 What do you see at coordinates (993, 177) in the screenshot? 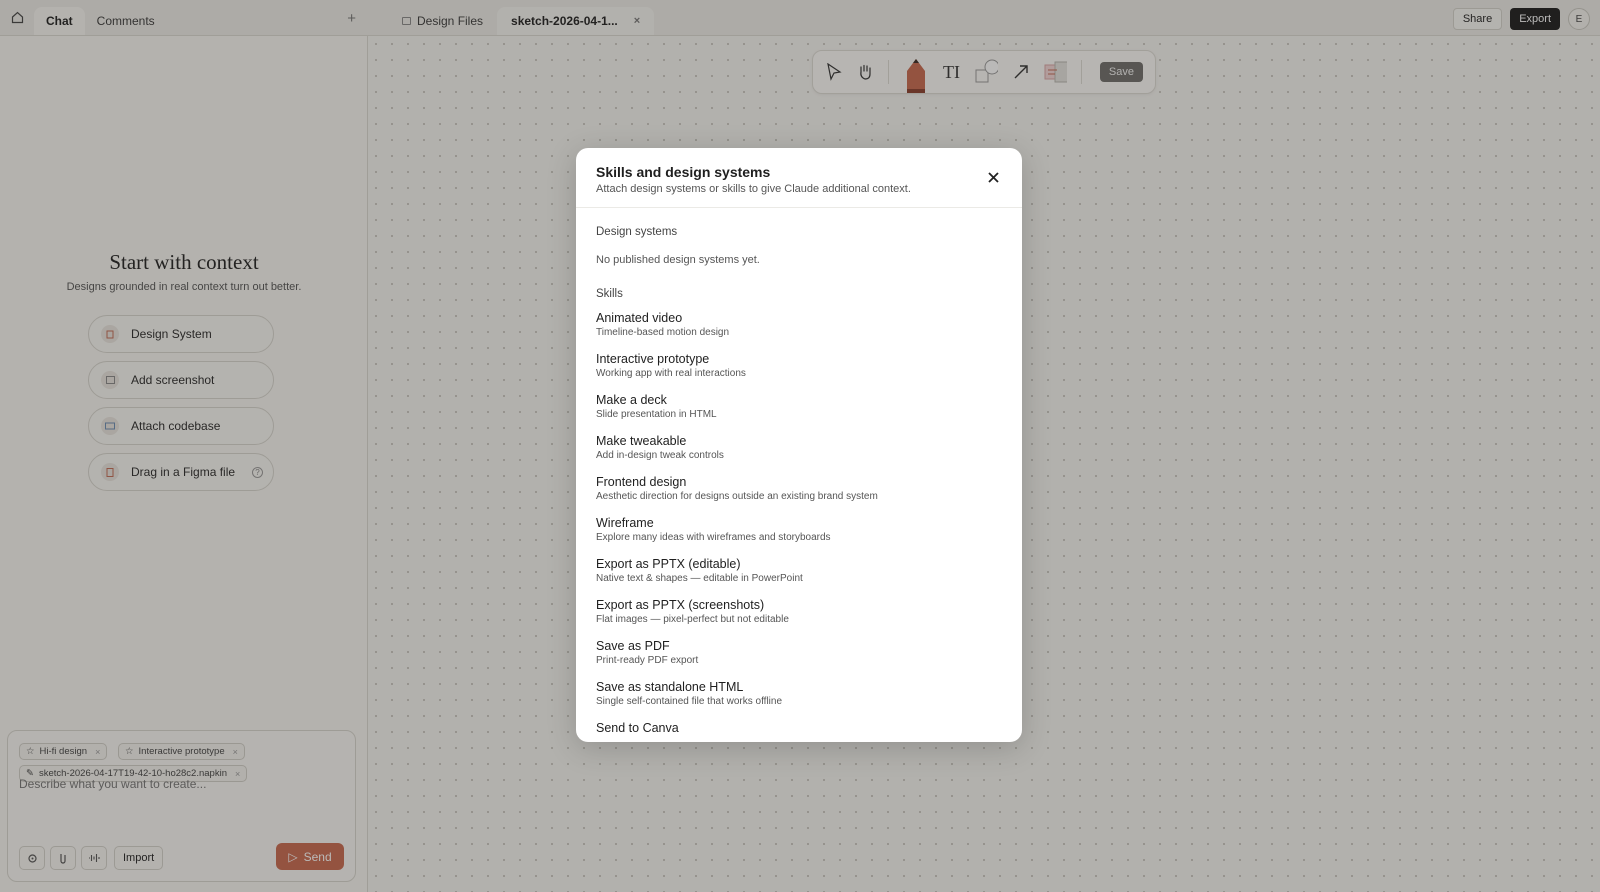
I see `close-icon` at bounding box center [993, 177].